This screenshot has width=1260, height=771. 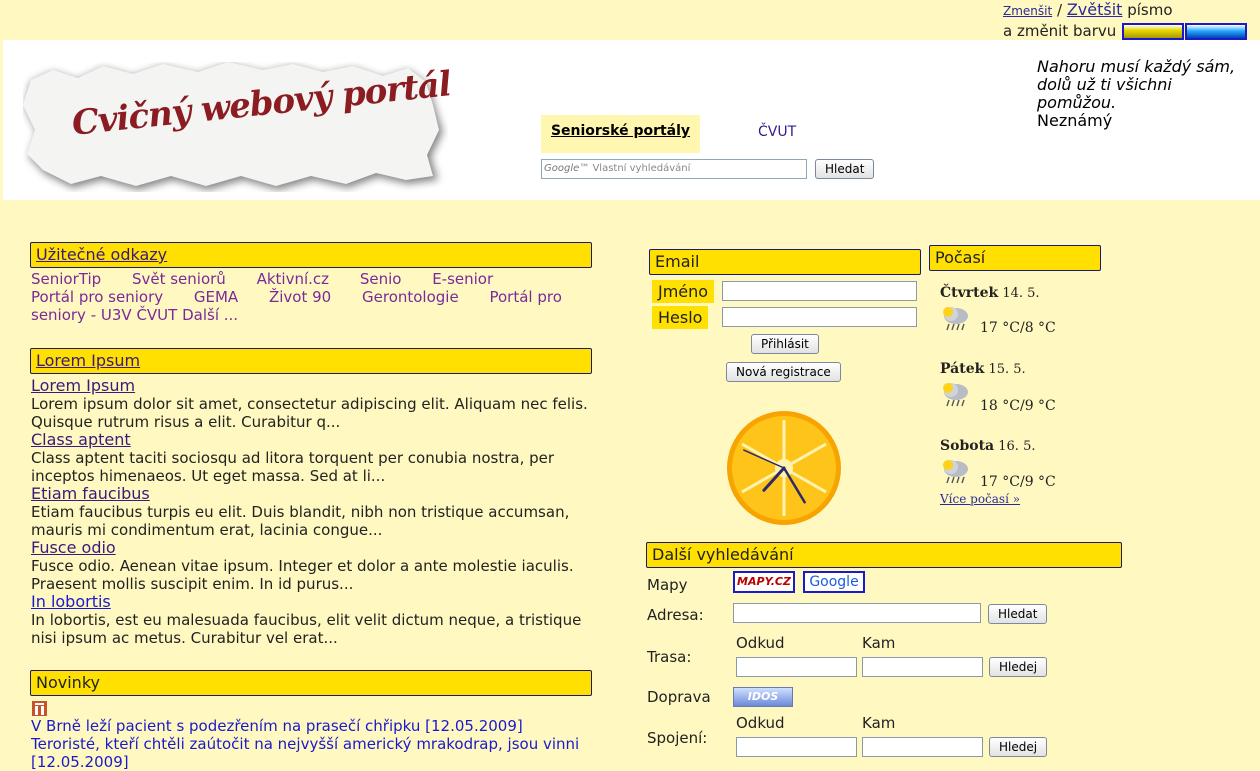 I want to click on link-portal-pro-seniory: Portál pro seniory, so click(x=97, y=297).